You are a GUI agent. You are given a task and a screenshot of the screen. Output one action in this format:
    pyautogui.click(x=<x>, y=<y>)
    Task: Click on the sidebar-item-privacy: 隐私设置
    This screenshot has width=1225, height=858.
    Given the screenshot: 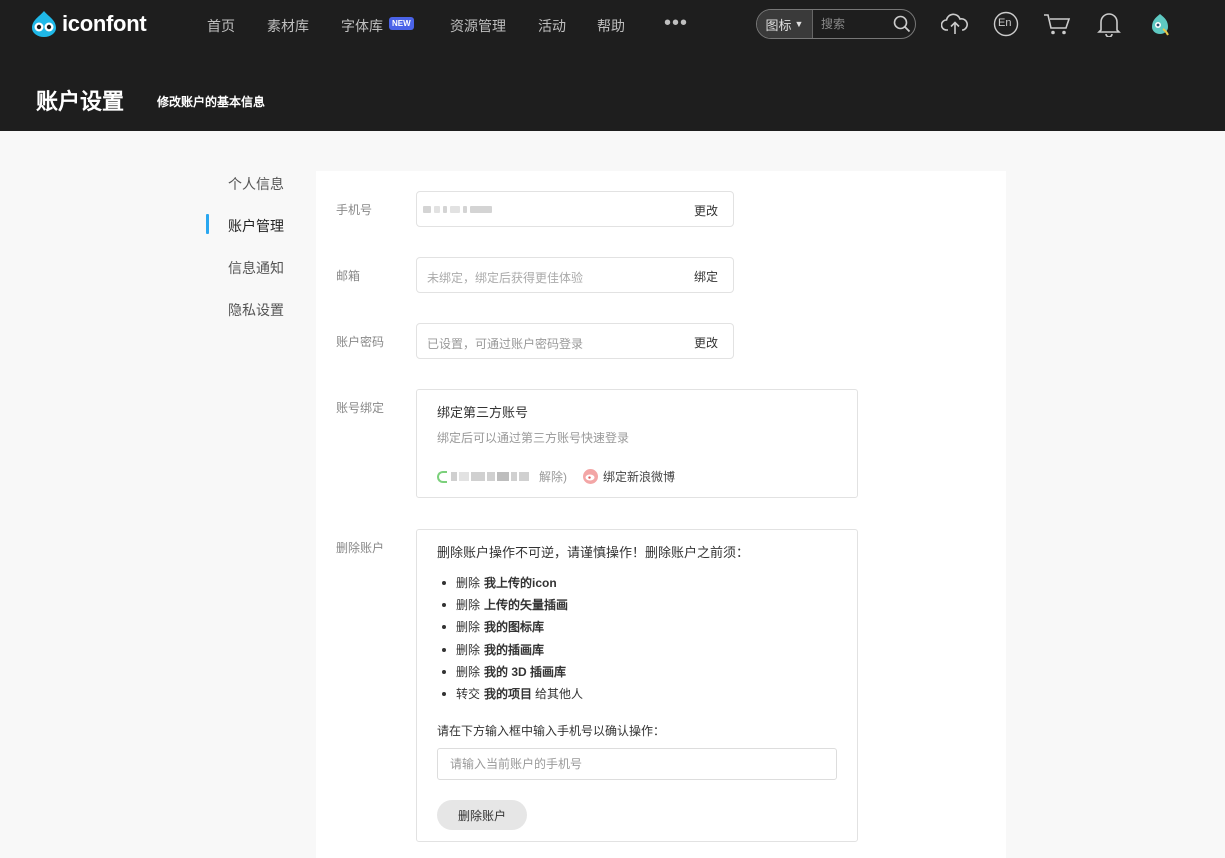 What is the action you would take?
    pyautogui.click(x=256, y=310)
    